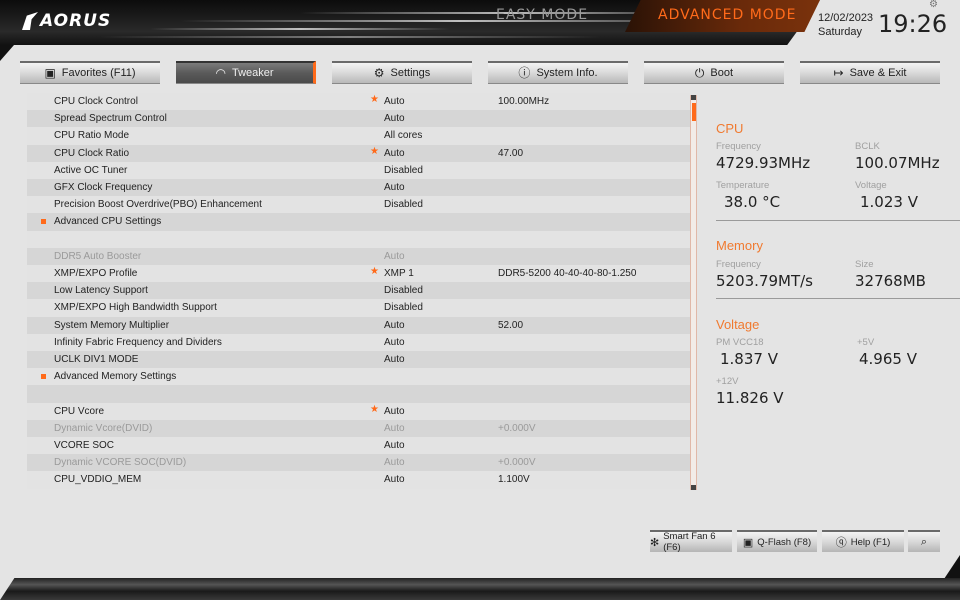  I want to click on memory-size-label: Size, so click(864, 264).